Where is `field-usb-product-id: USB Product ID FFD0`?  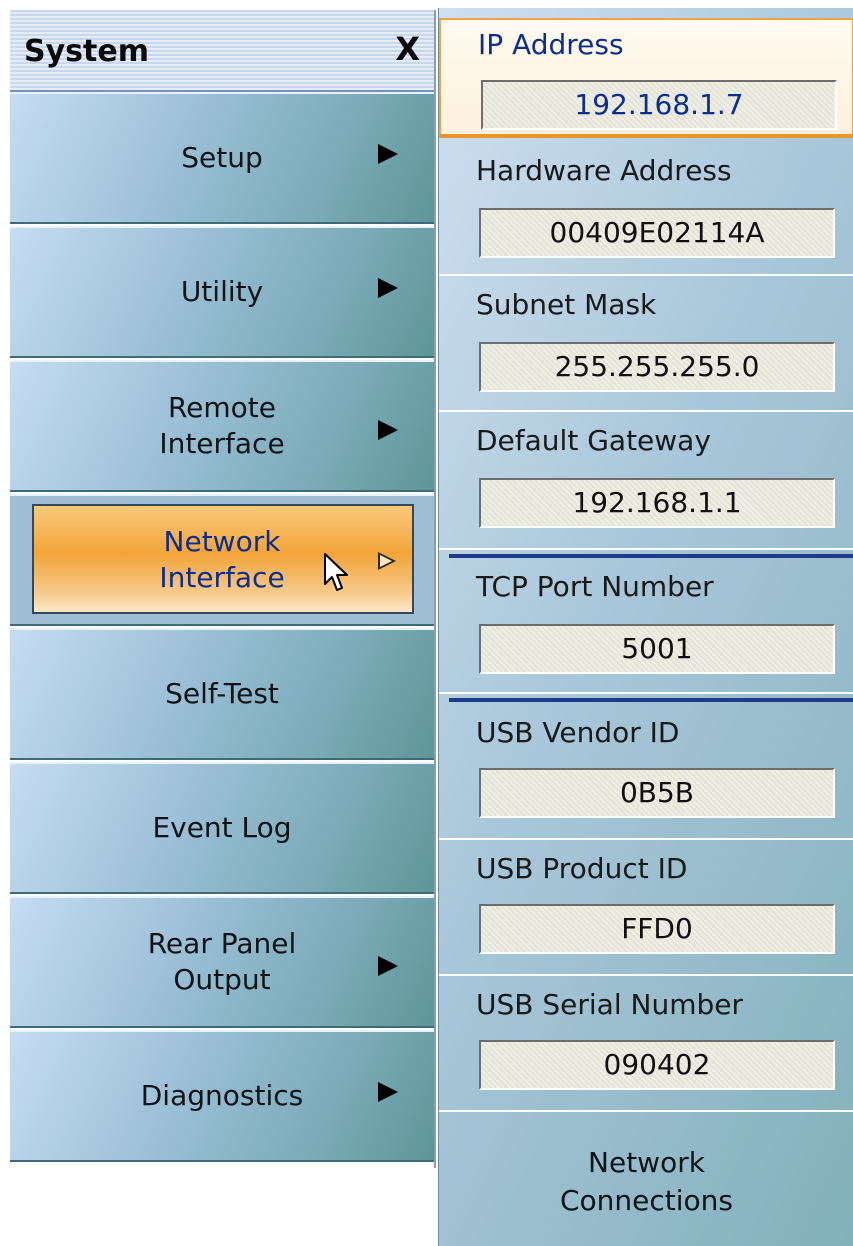
field-usb-product-id: USB Product ID FFD0 is located at coordinates (646, 909).